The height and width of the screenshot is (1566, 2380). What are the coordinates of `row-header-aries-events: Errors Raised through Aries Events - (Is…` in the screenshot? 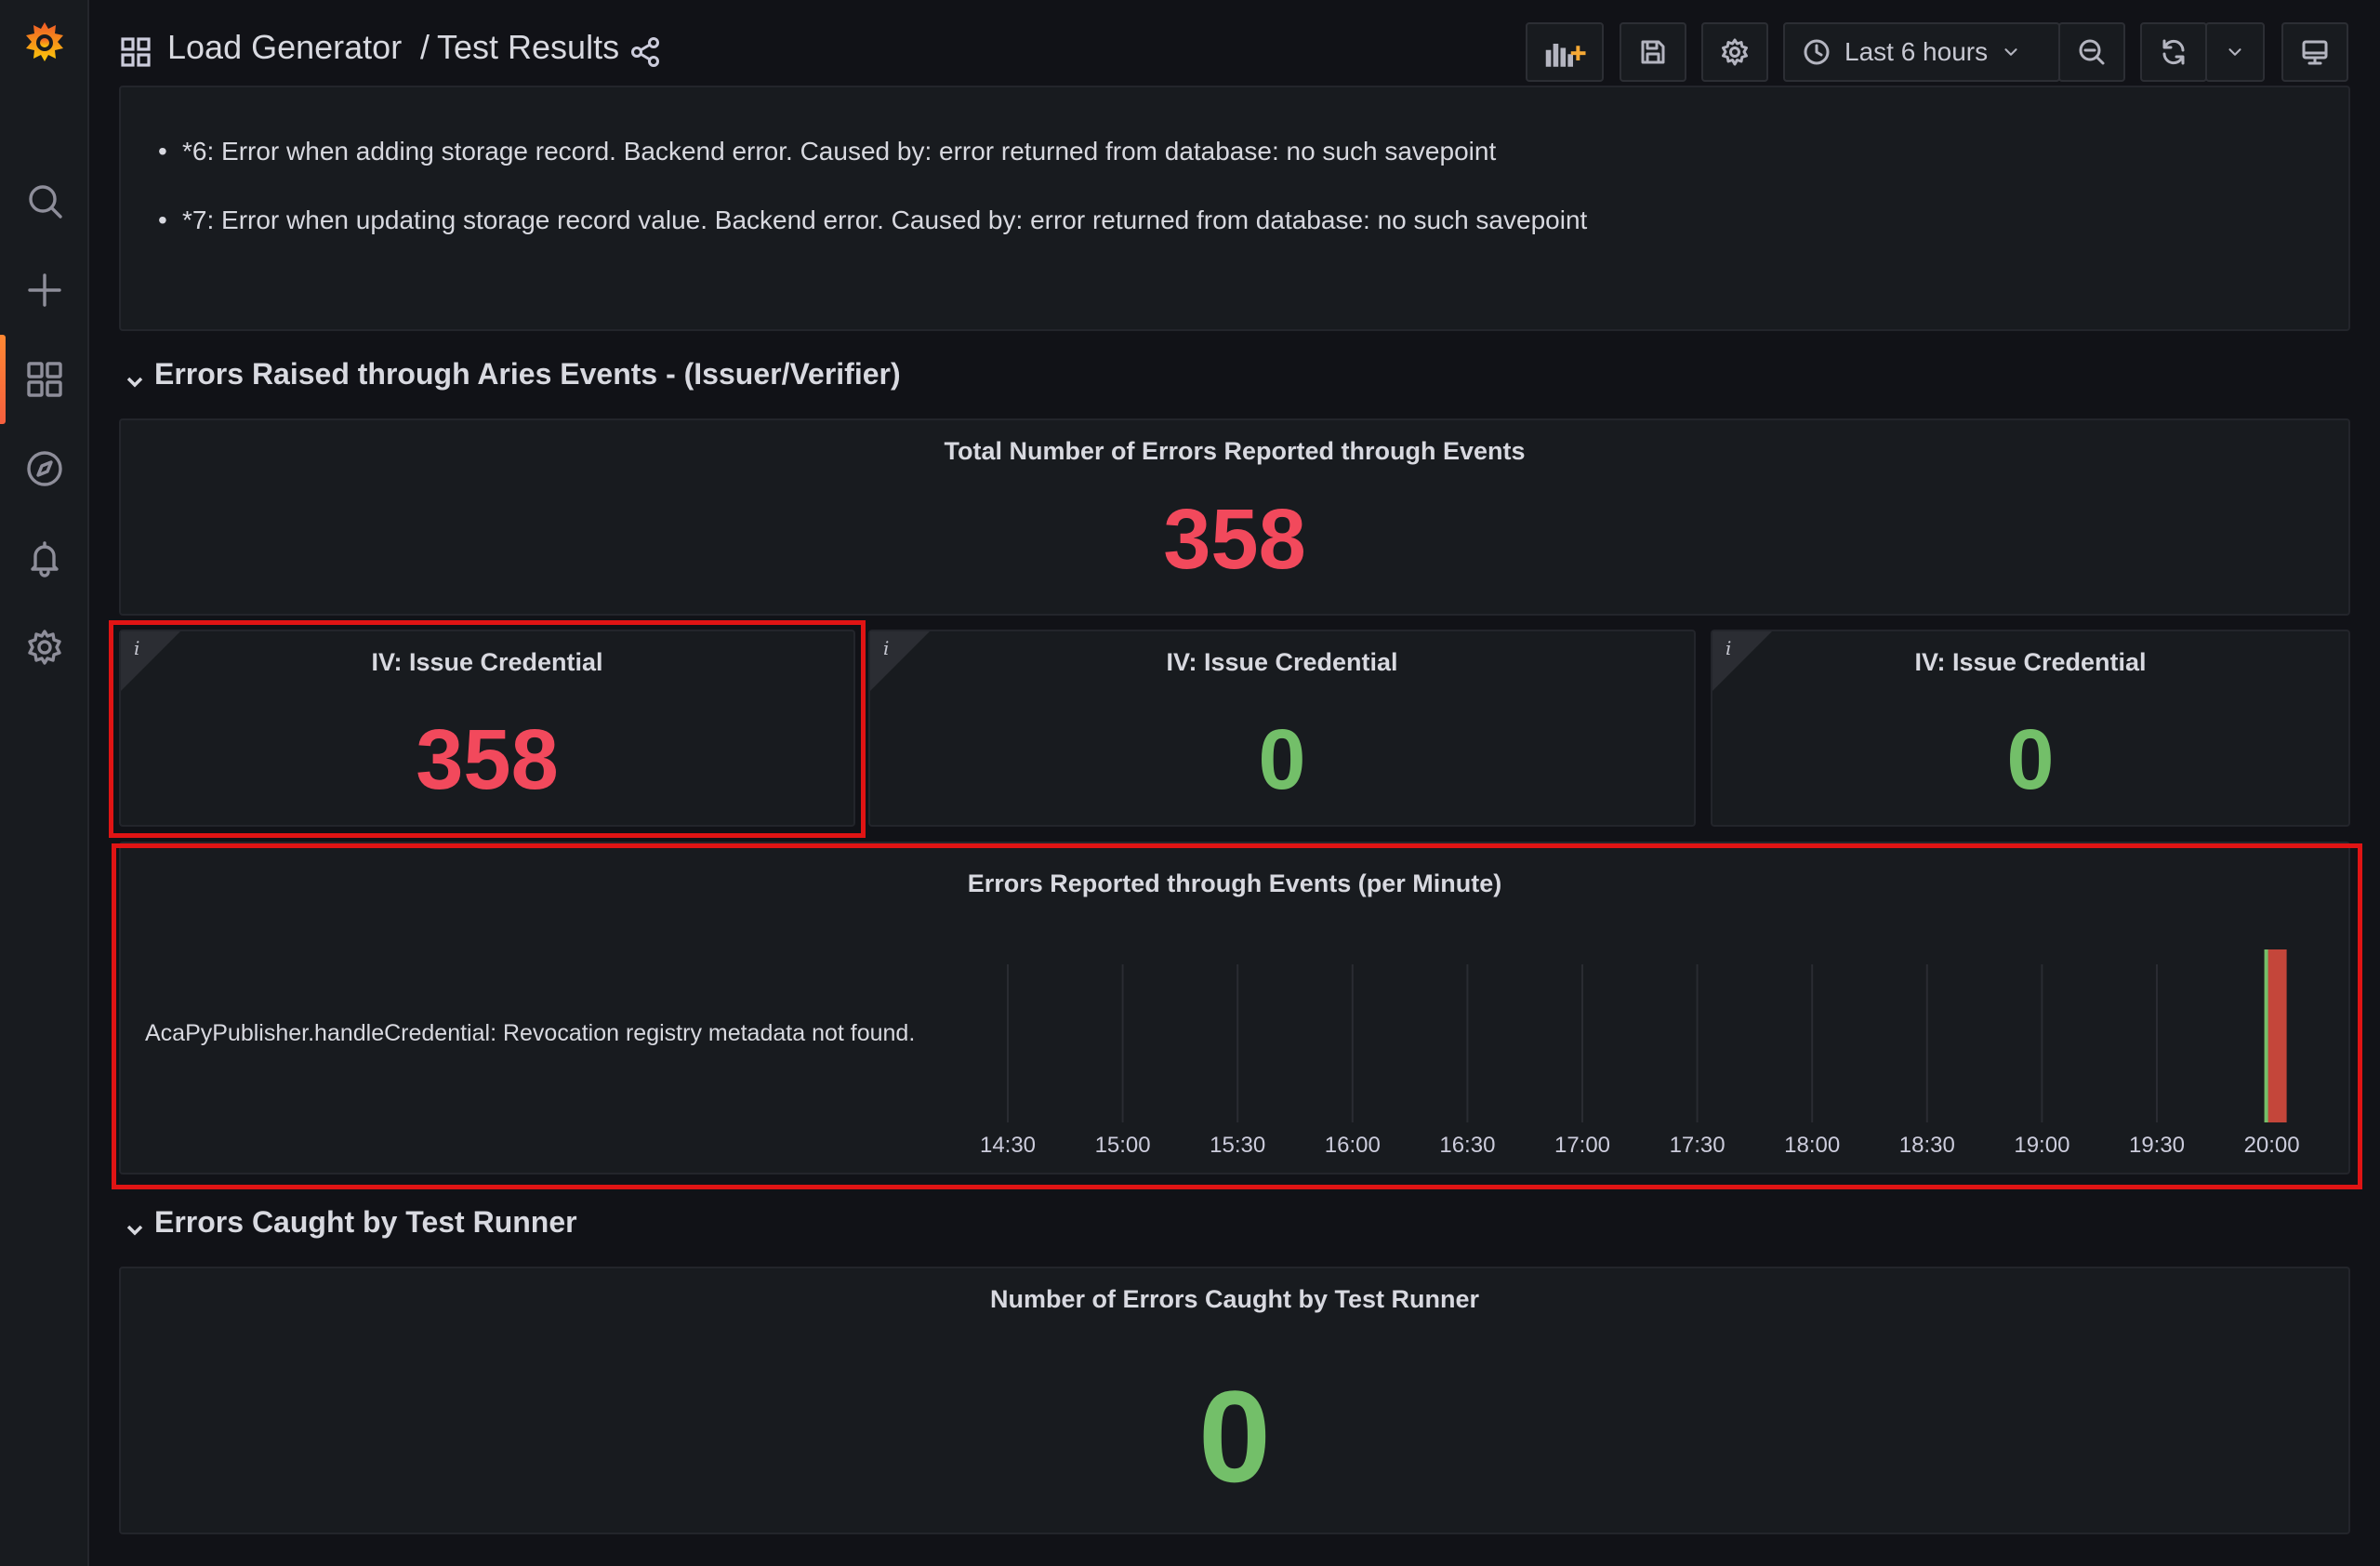 It's located at (513, 374).